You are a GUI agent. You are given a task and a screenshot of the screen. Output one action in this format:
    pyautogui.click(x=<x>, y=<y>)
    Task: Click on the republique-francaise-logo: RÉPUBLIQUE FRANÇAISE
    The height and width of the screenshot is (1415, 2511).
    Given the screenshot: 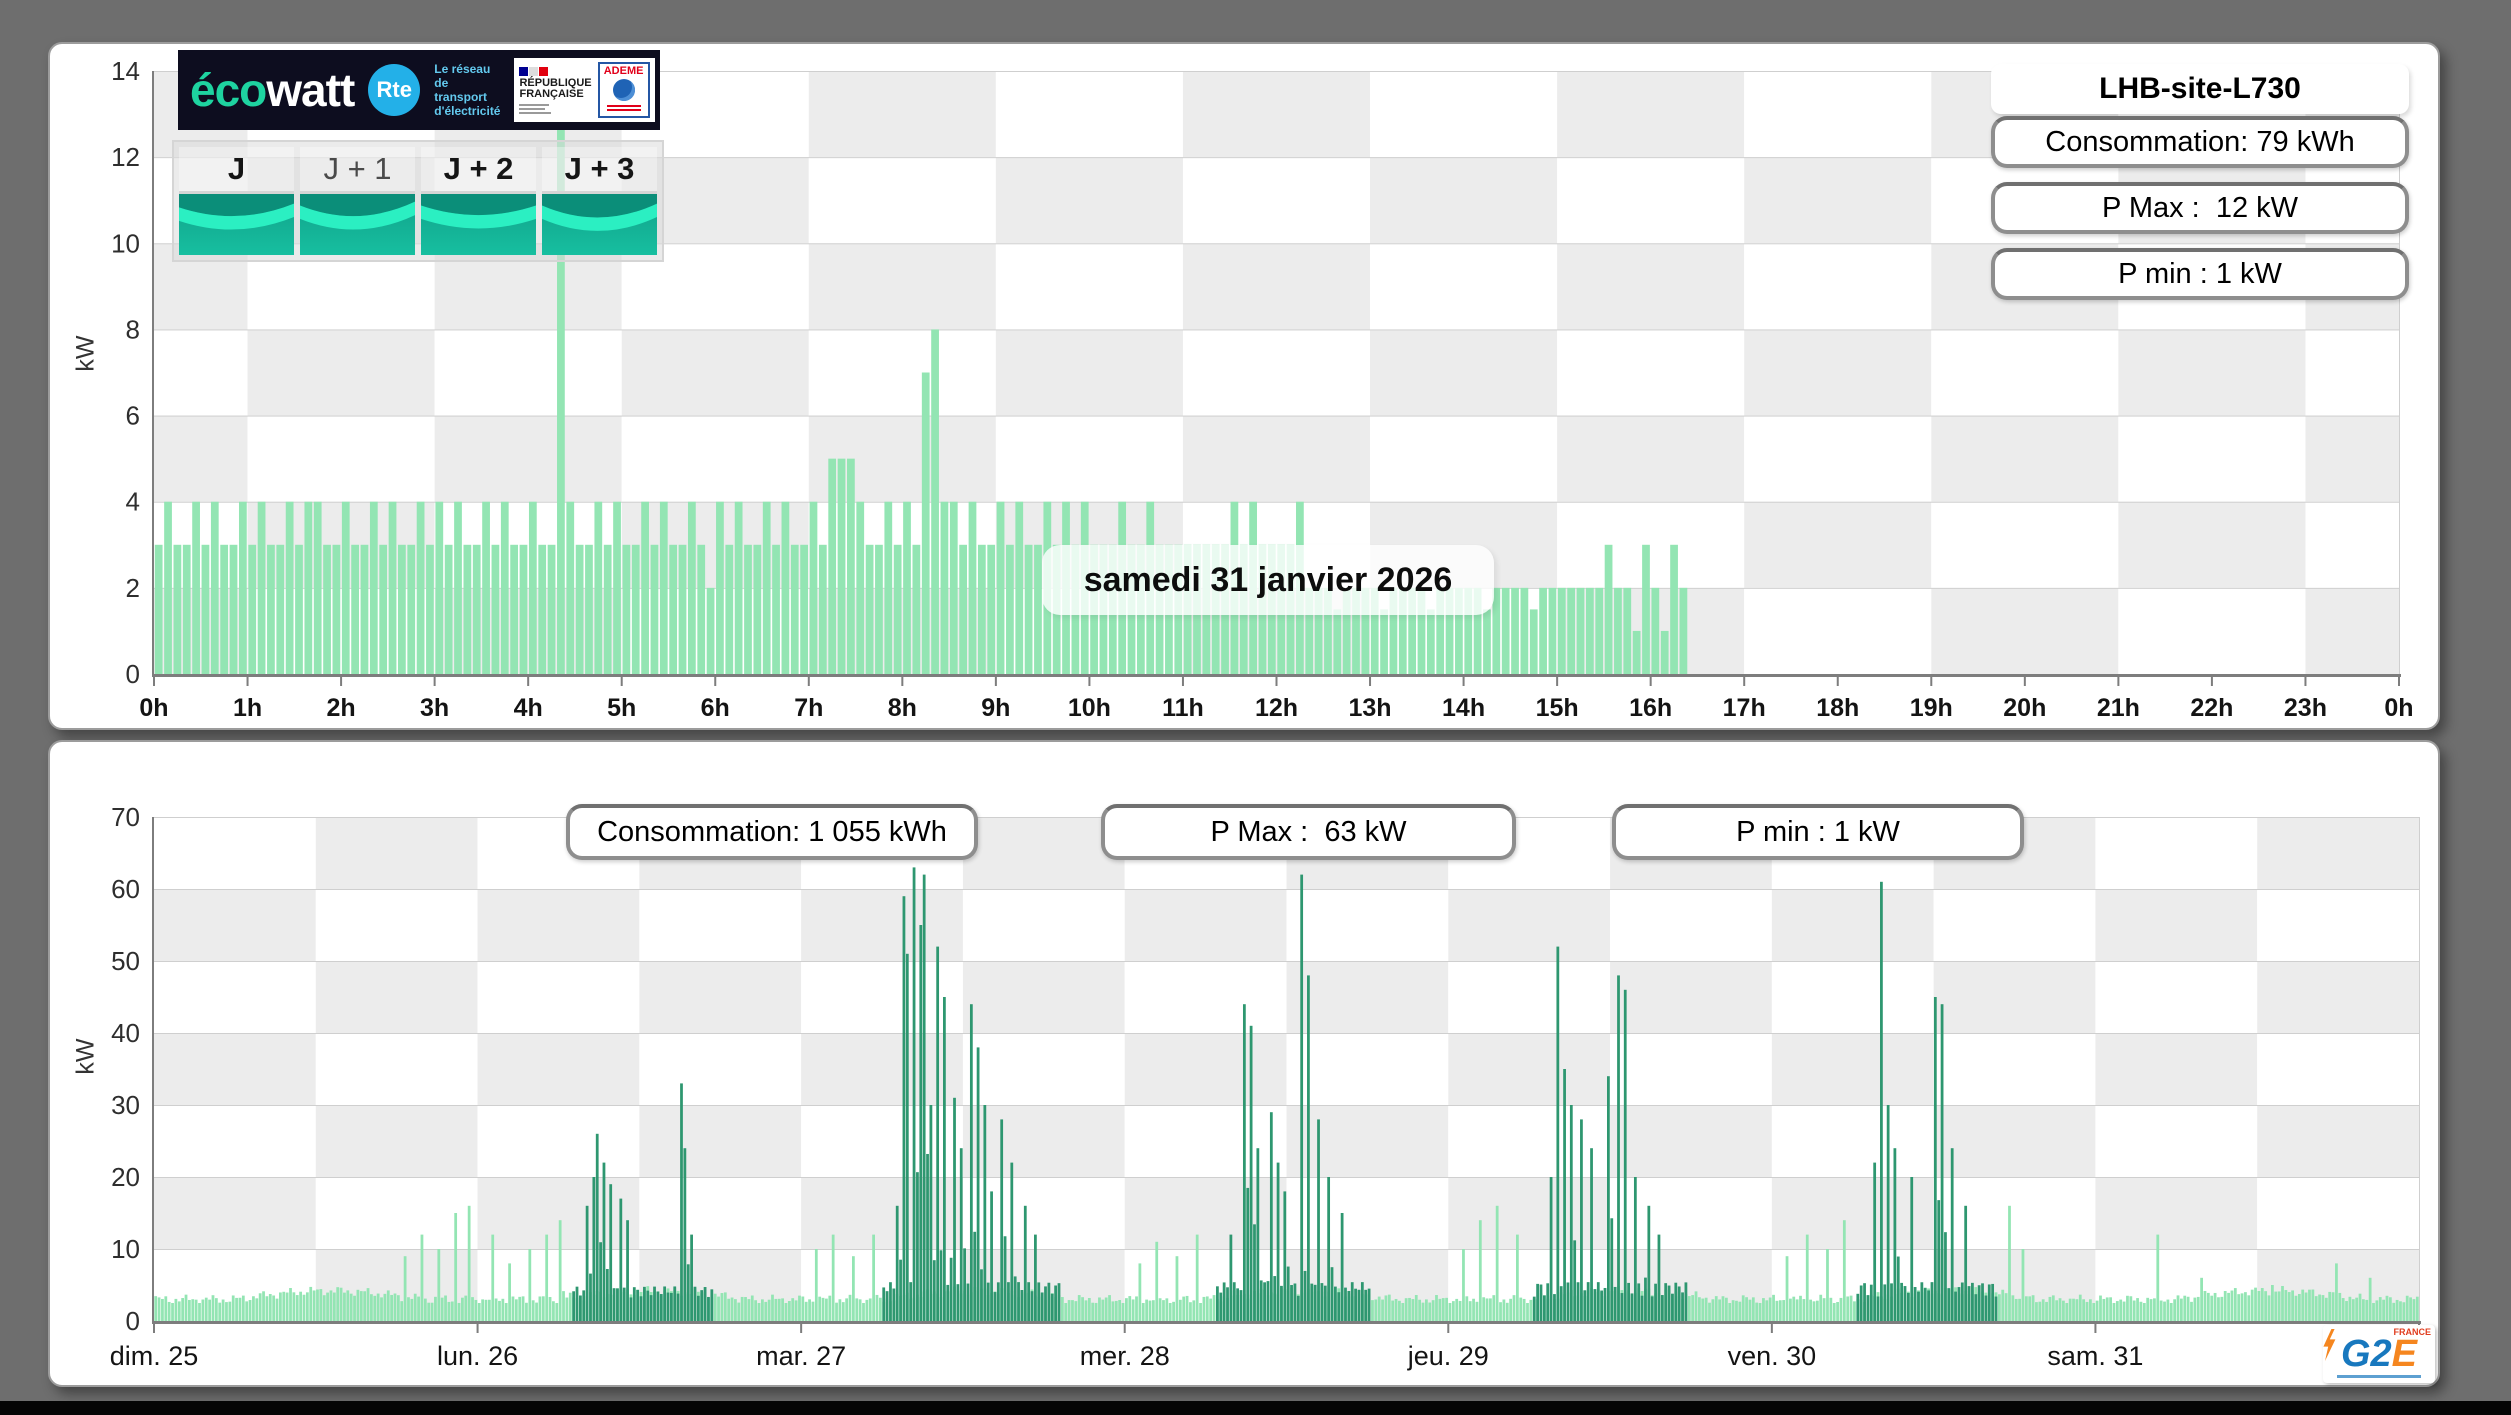 What is the action you would take?
    pyautogui.click(x=555, y=90)
    